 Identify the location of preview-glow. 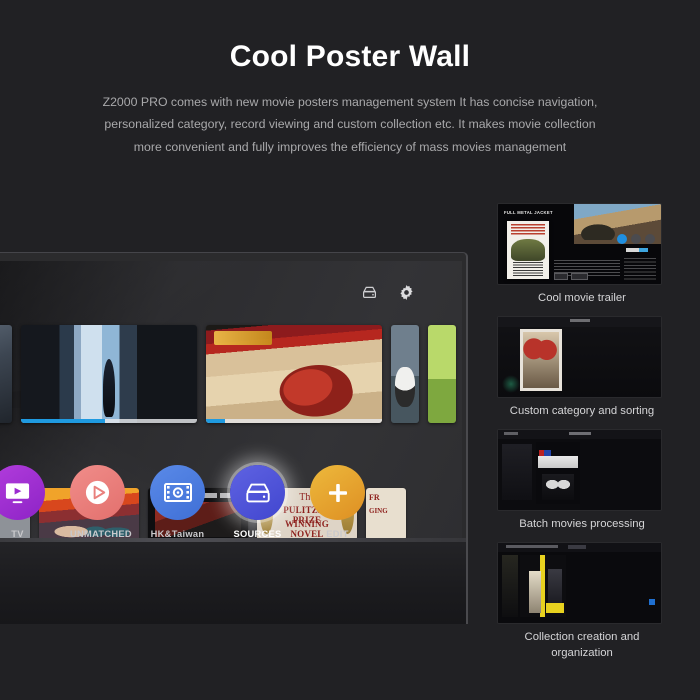
(511, 384).